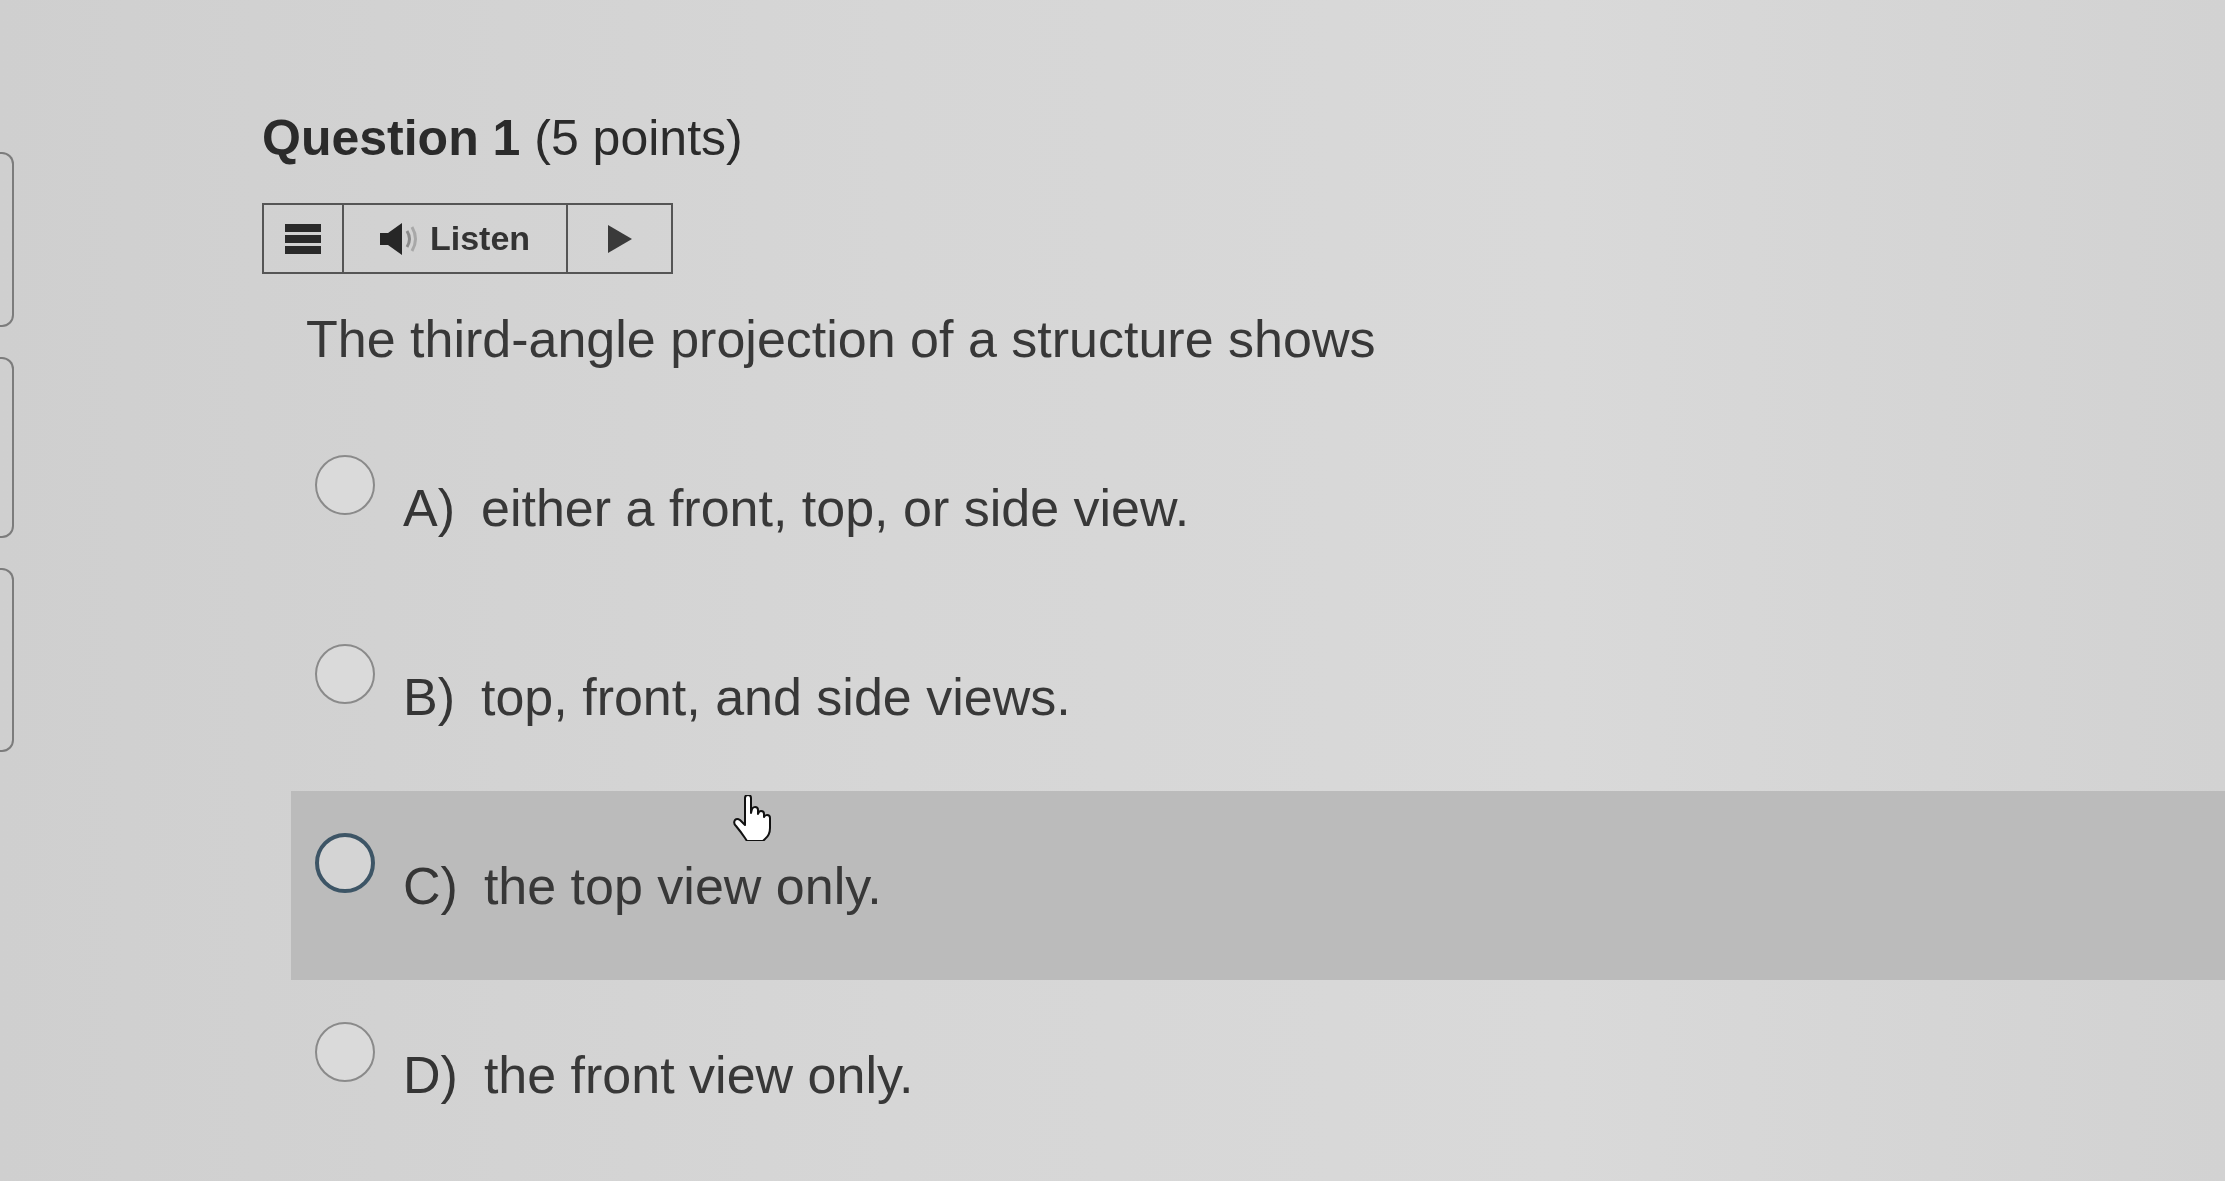 Image resolution: width=2225 pixels, height=1181 pixels. I want to click on option-row-highlight: C) the top view only., so click(1258, 885).